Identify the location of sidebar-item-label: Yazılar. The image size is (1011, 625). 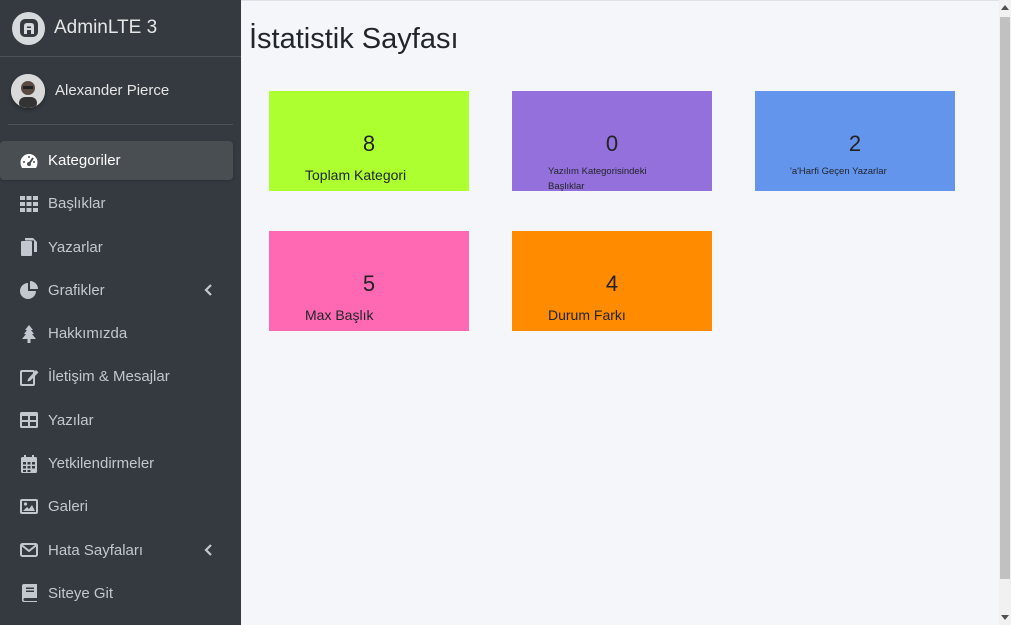
(71, 420).